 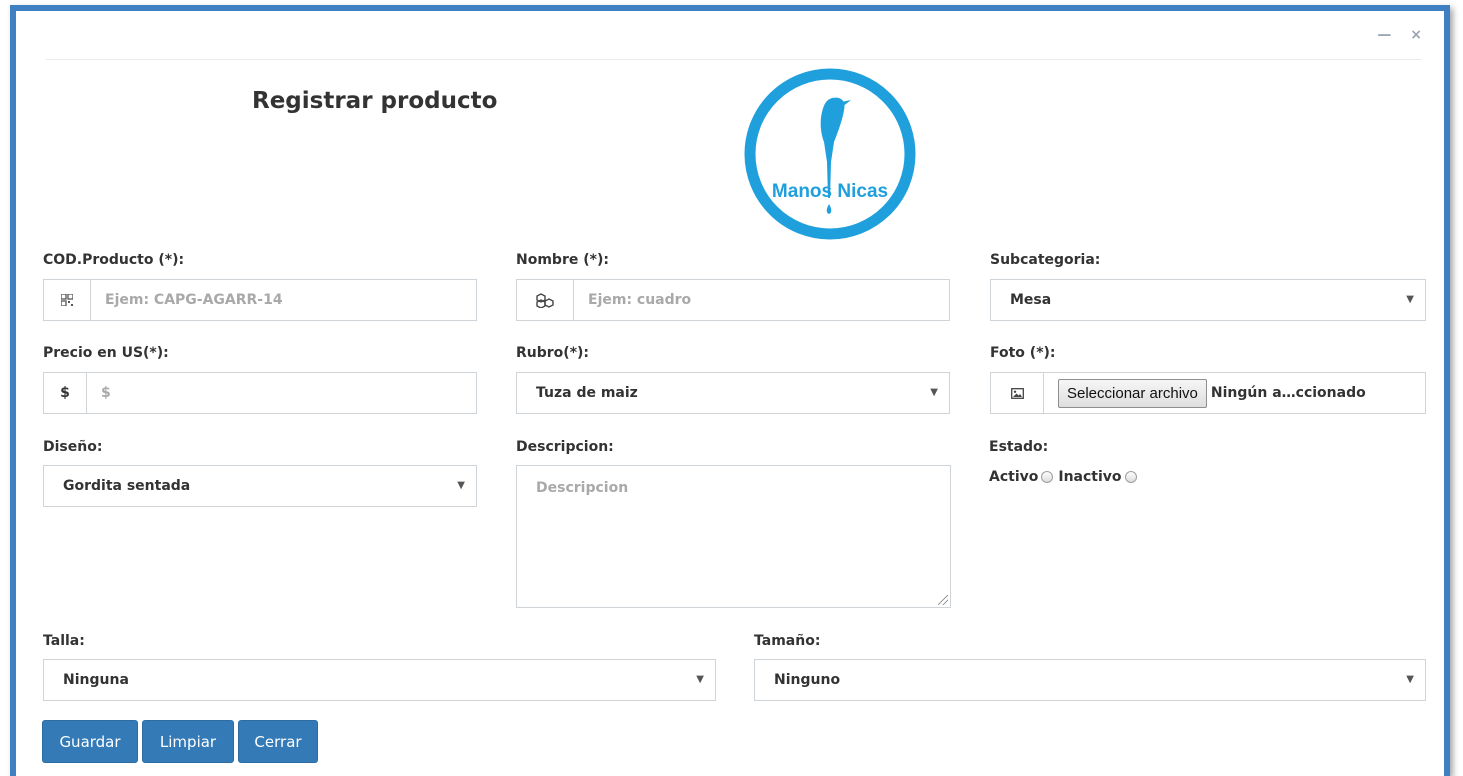 What do you see at coordinates (787, 641) in the screenshot?
I see `tamano-label: Tamaño:` at bounding box center [787, 641].